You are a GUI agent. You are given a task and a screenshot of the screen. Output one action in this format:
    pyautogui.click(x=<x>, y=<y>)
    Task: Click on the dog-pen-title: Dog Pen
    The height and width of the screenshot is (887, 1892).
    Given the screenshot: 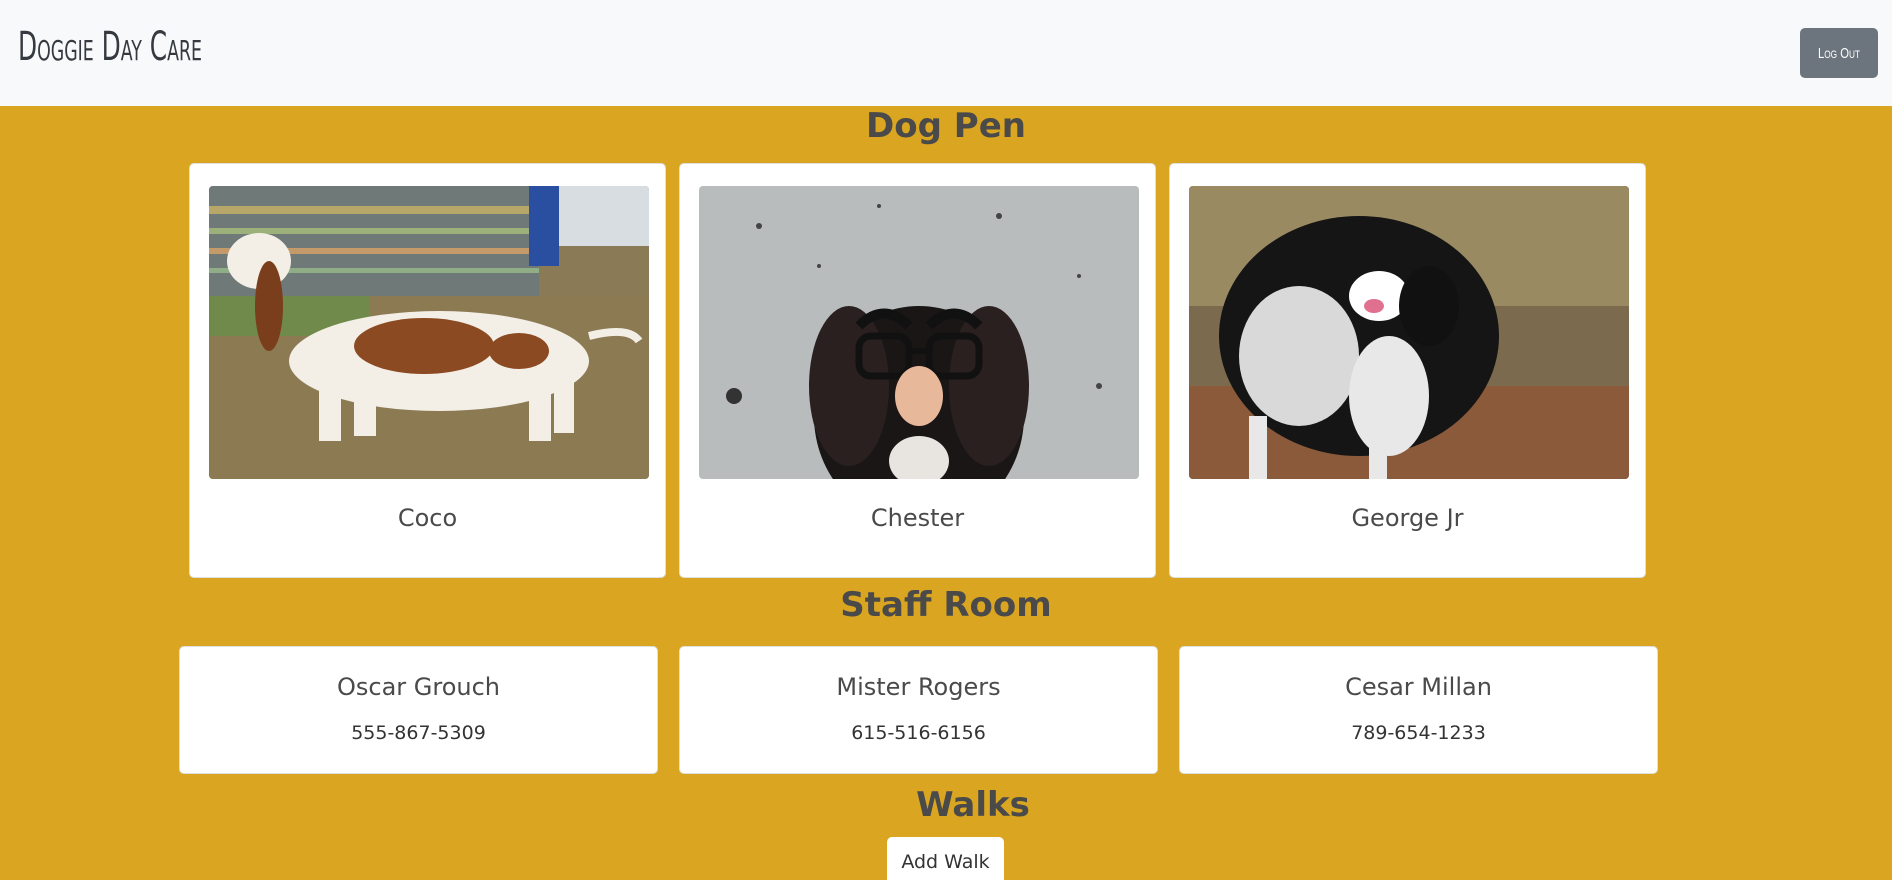 What is the action you would take?
    pyautogui.click(x=946, y=126)
    